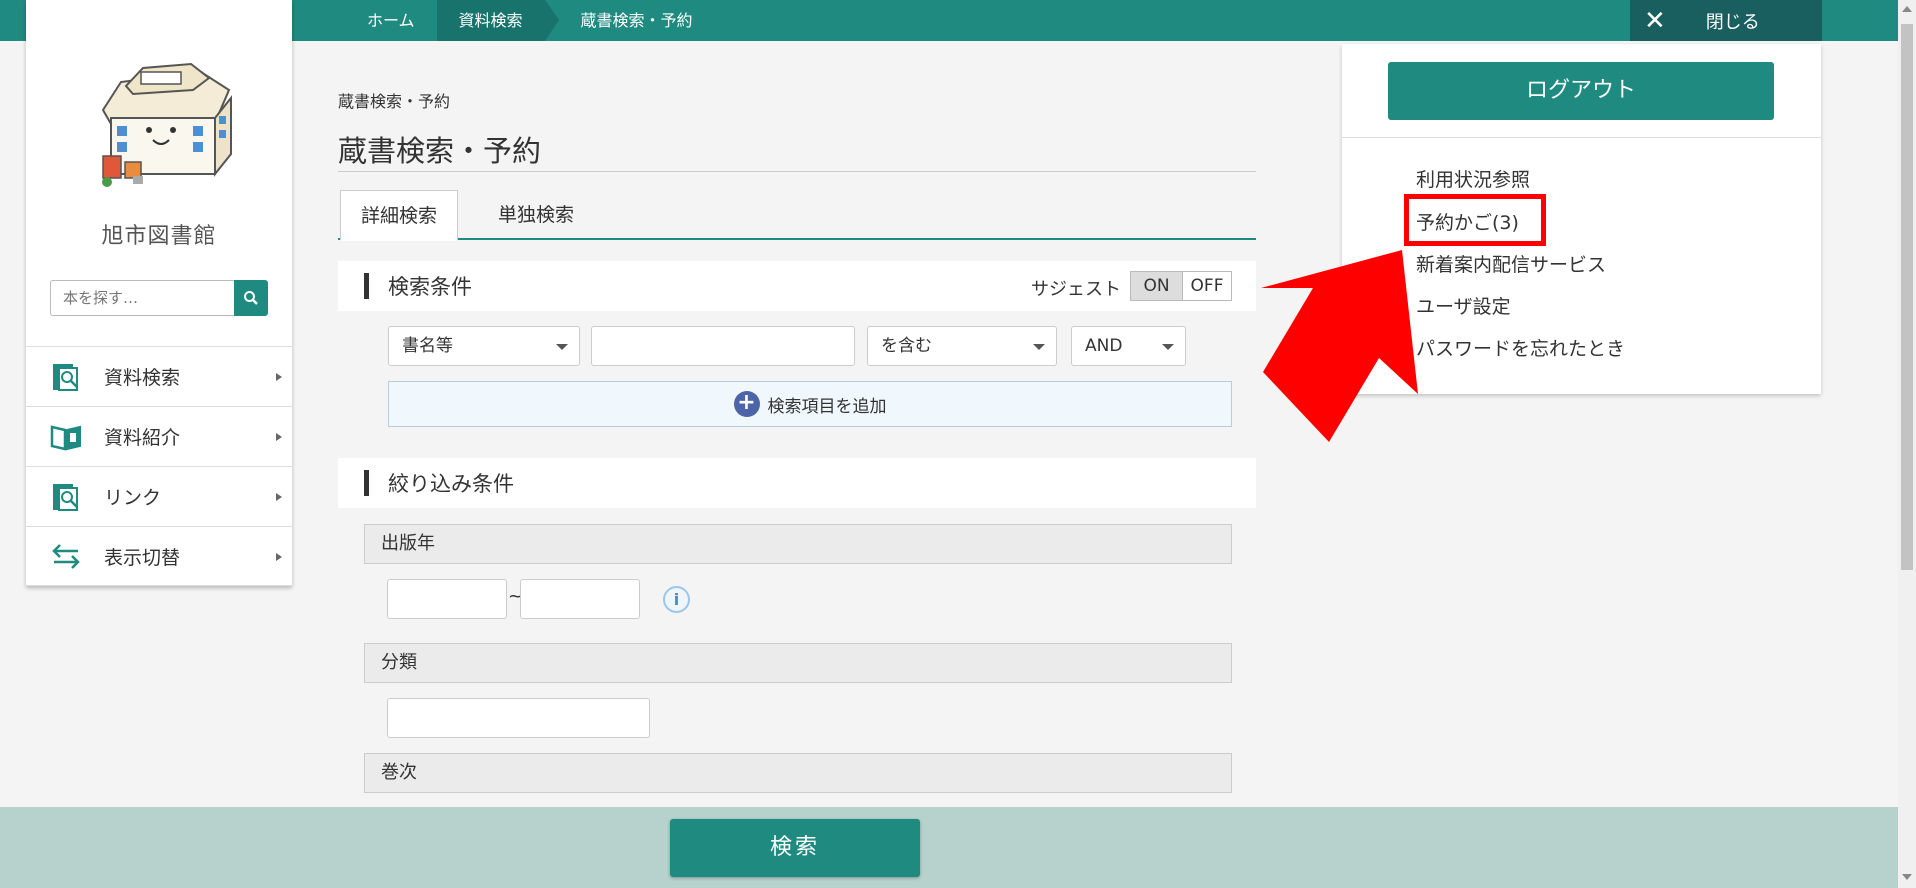 The image size is (1916, 888). Describe the element at coordinates (394, 101) in the screenshot. I see `page-breadcrumb: 蔵書検索・予約` at that location.